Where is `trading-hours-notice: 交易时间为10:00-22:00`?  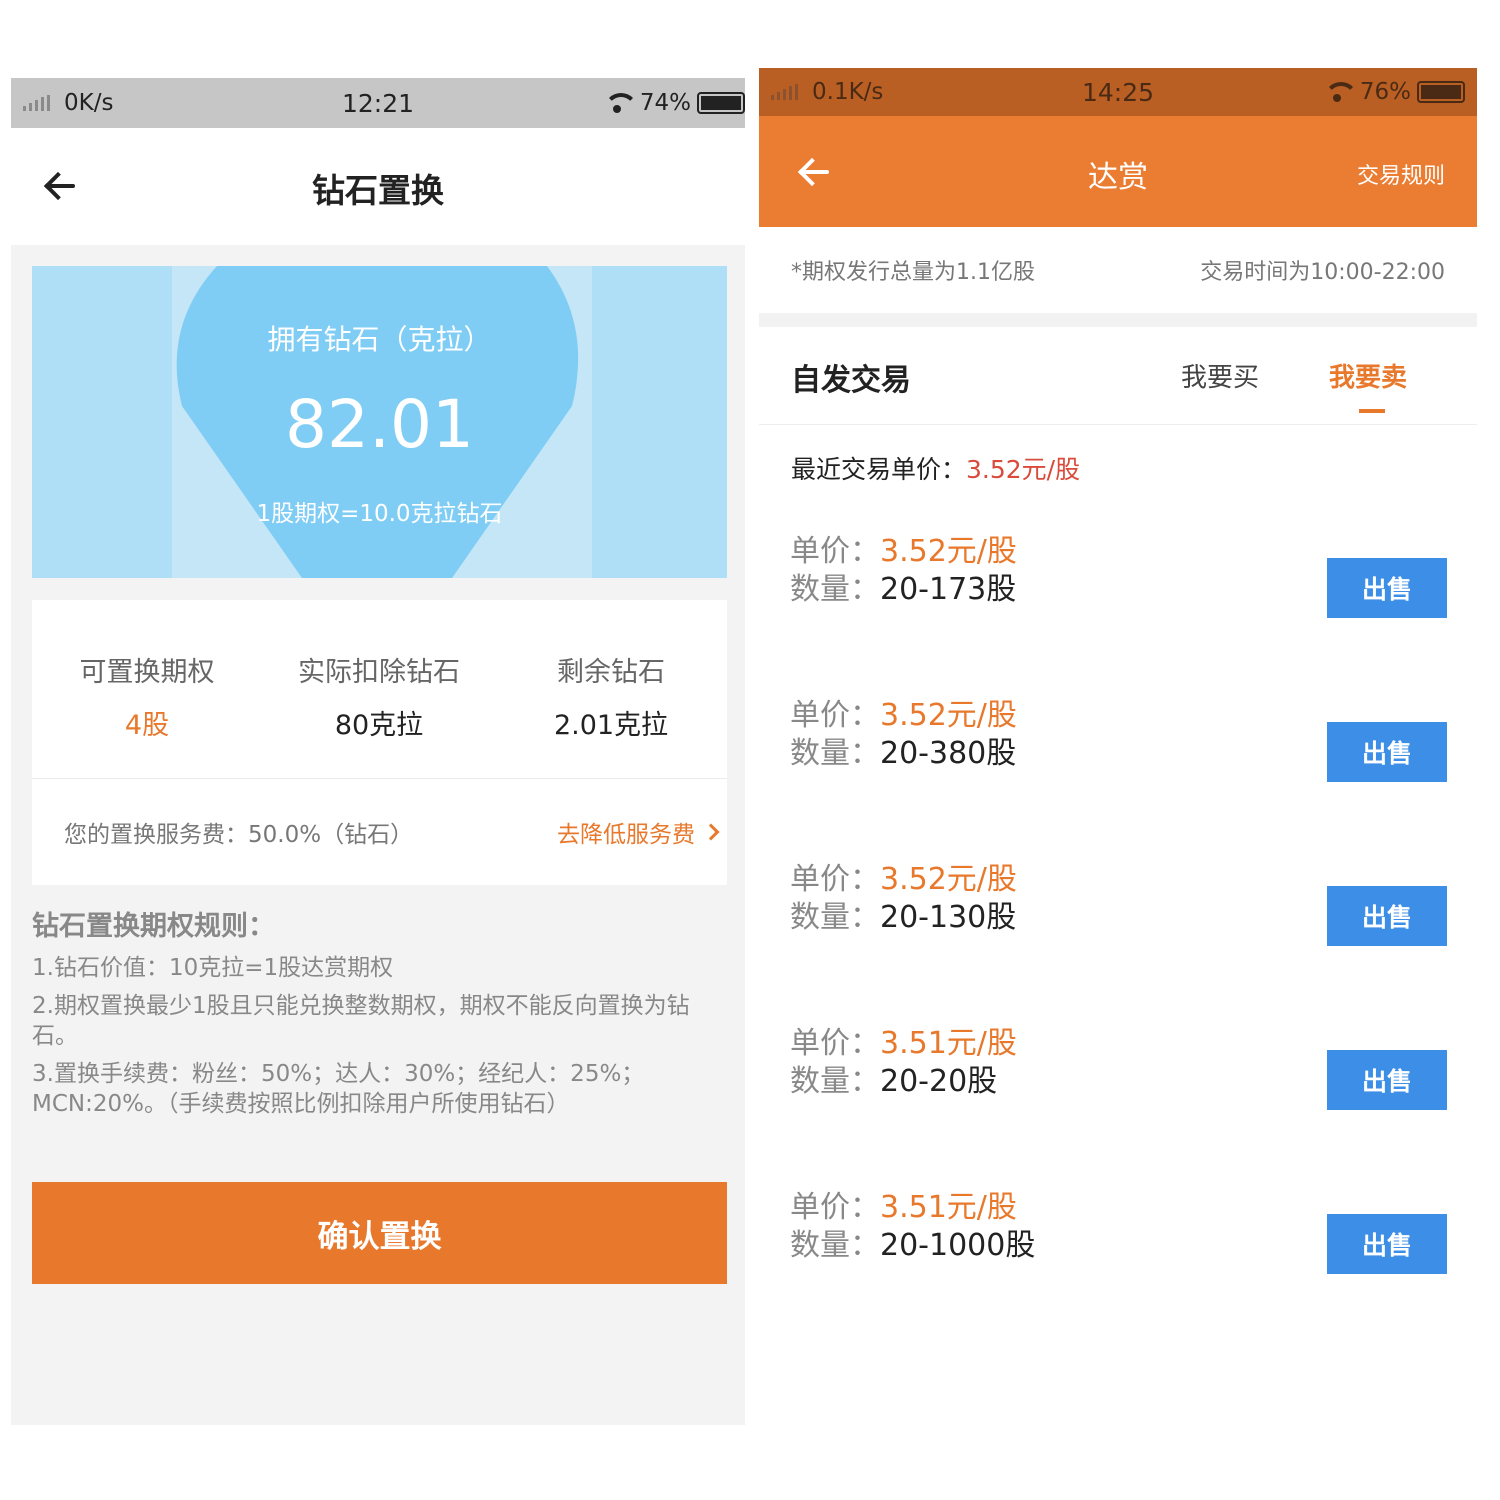 trading-hours-notice: 交易时间为10:00-22:00 is located at coordinates (1322, 272).